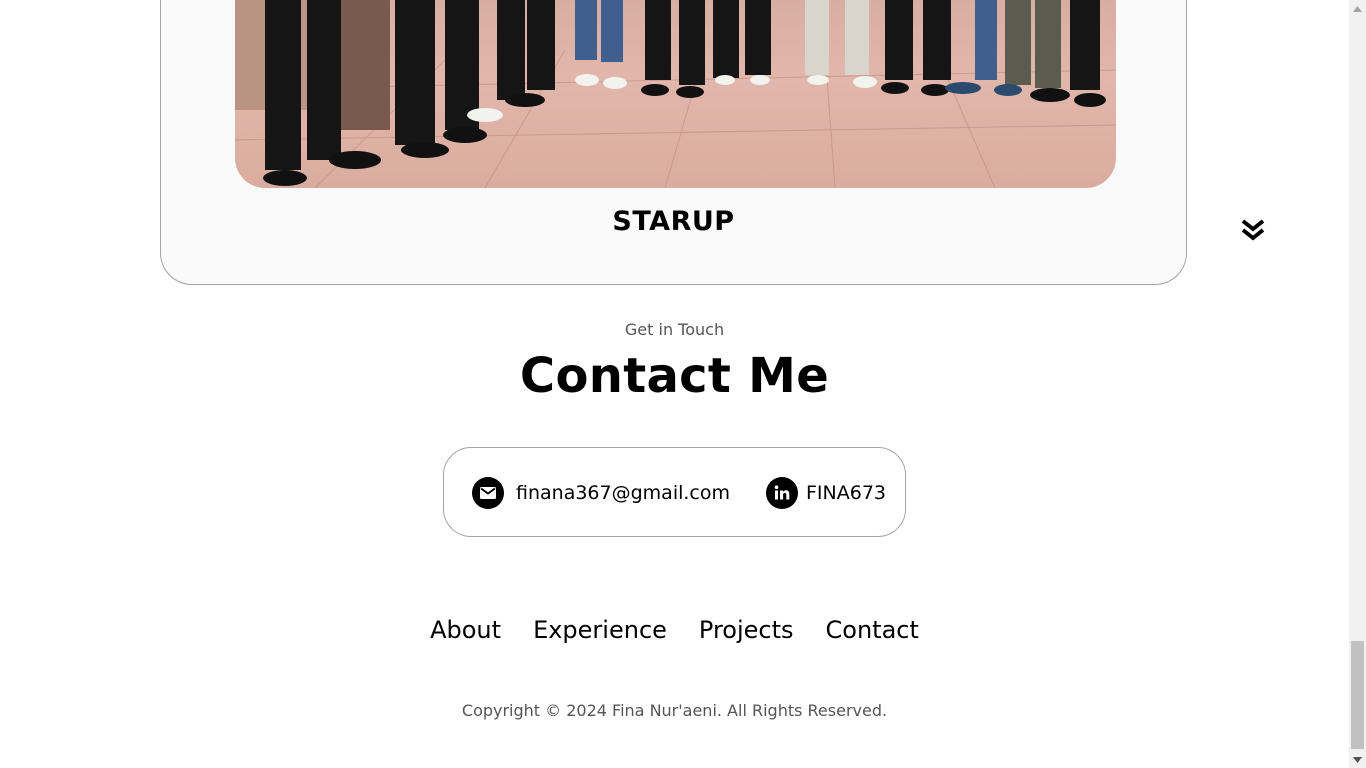 This screenshot has height=768, width=1366. I want to click on scroll-up-arrow-icon, so click(1357, 8).